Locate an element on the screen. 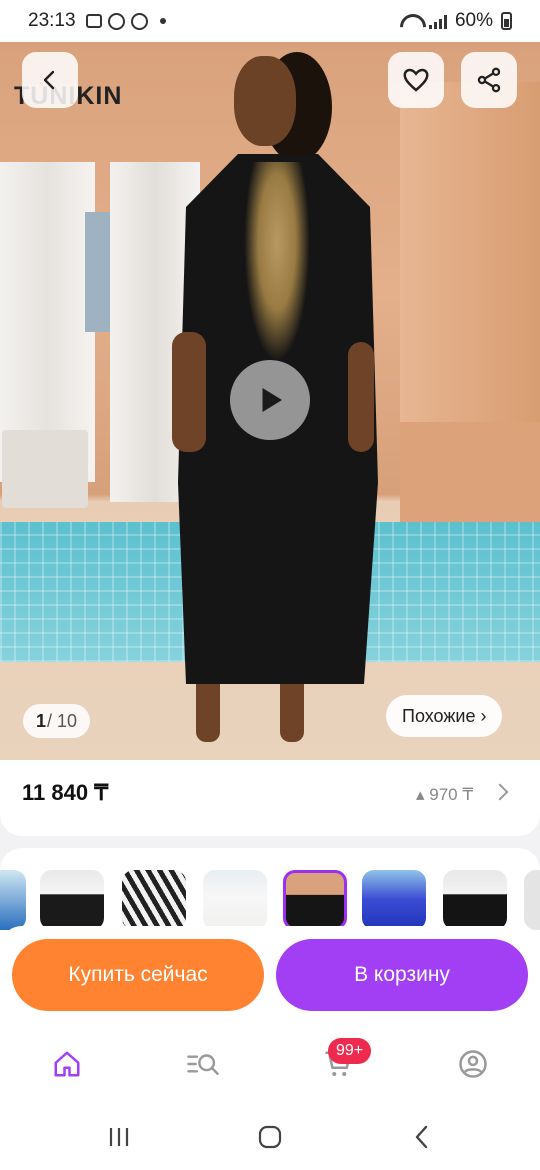 Image resolution: width=540 pixels, height=1170 pixels. dress-embroidery is located at coordinates (277, 262).